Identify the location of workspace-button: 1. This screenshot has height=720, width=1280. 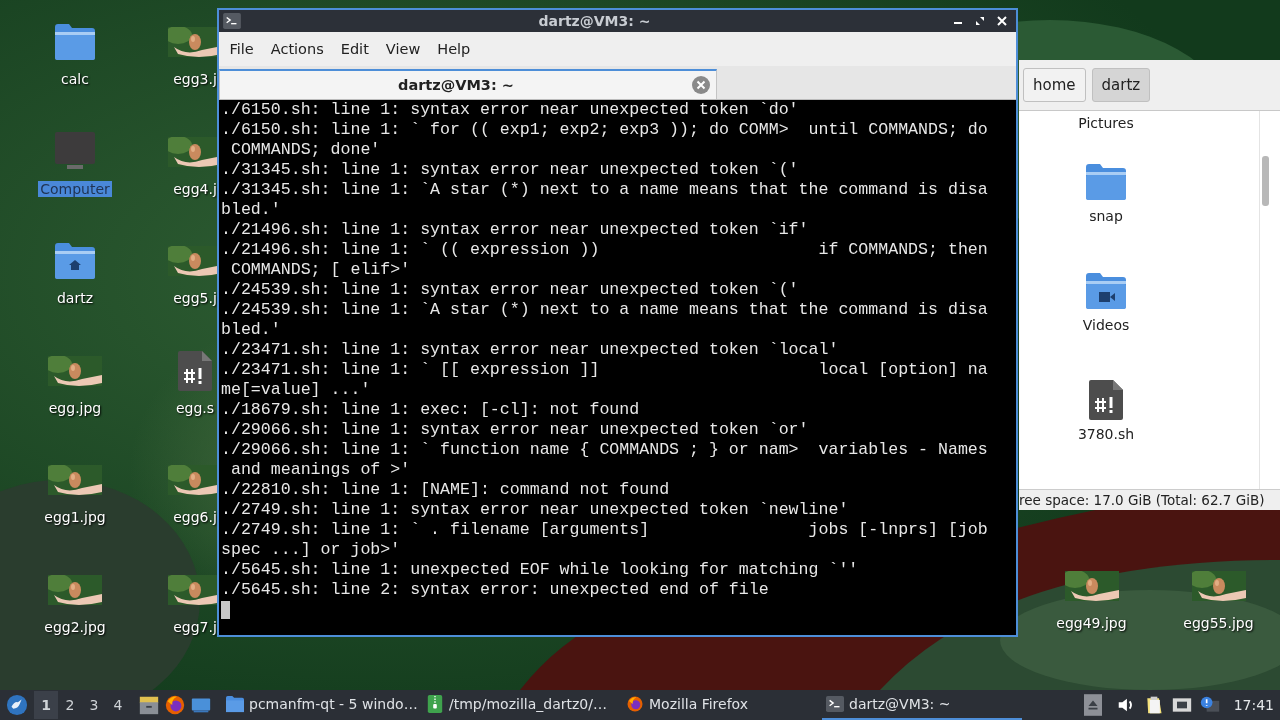
(46, 705).